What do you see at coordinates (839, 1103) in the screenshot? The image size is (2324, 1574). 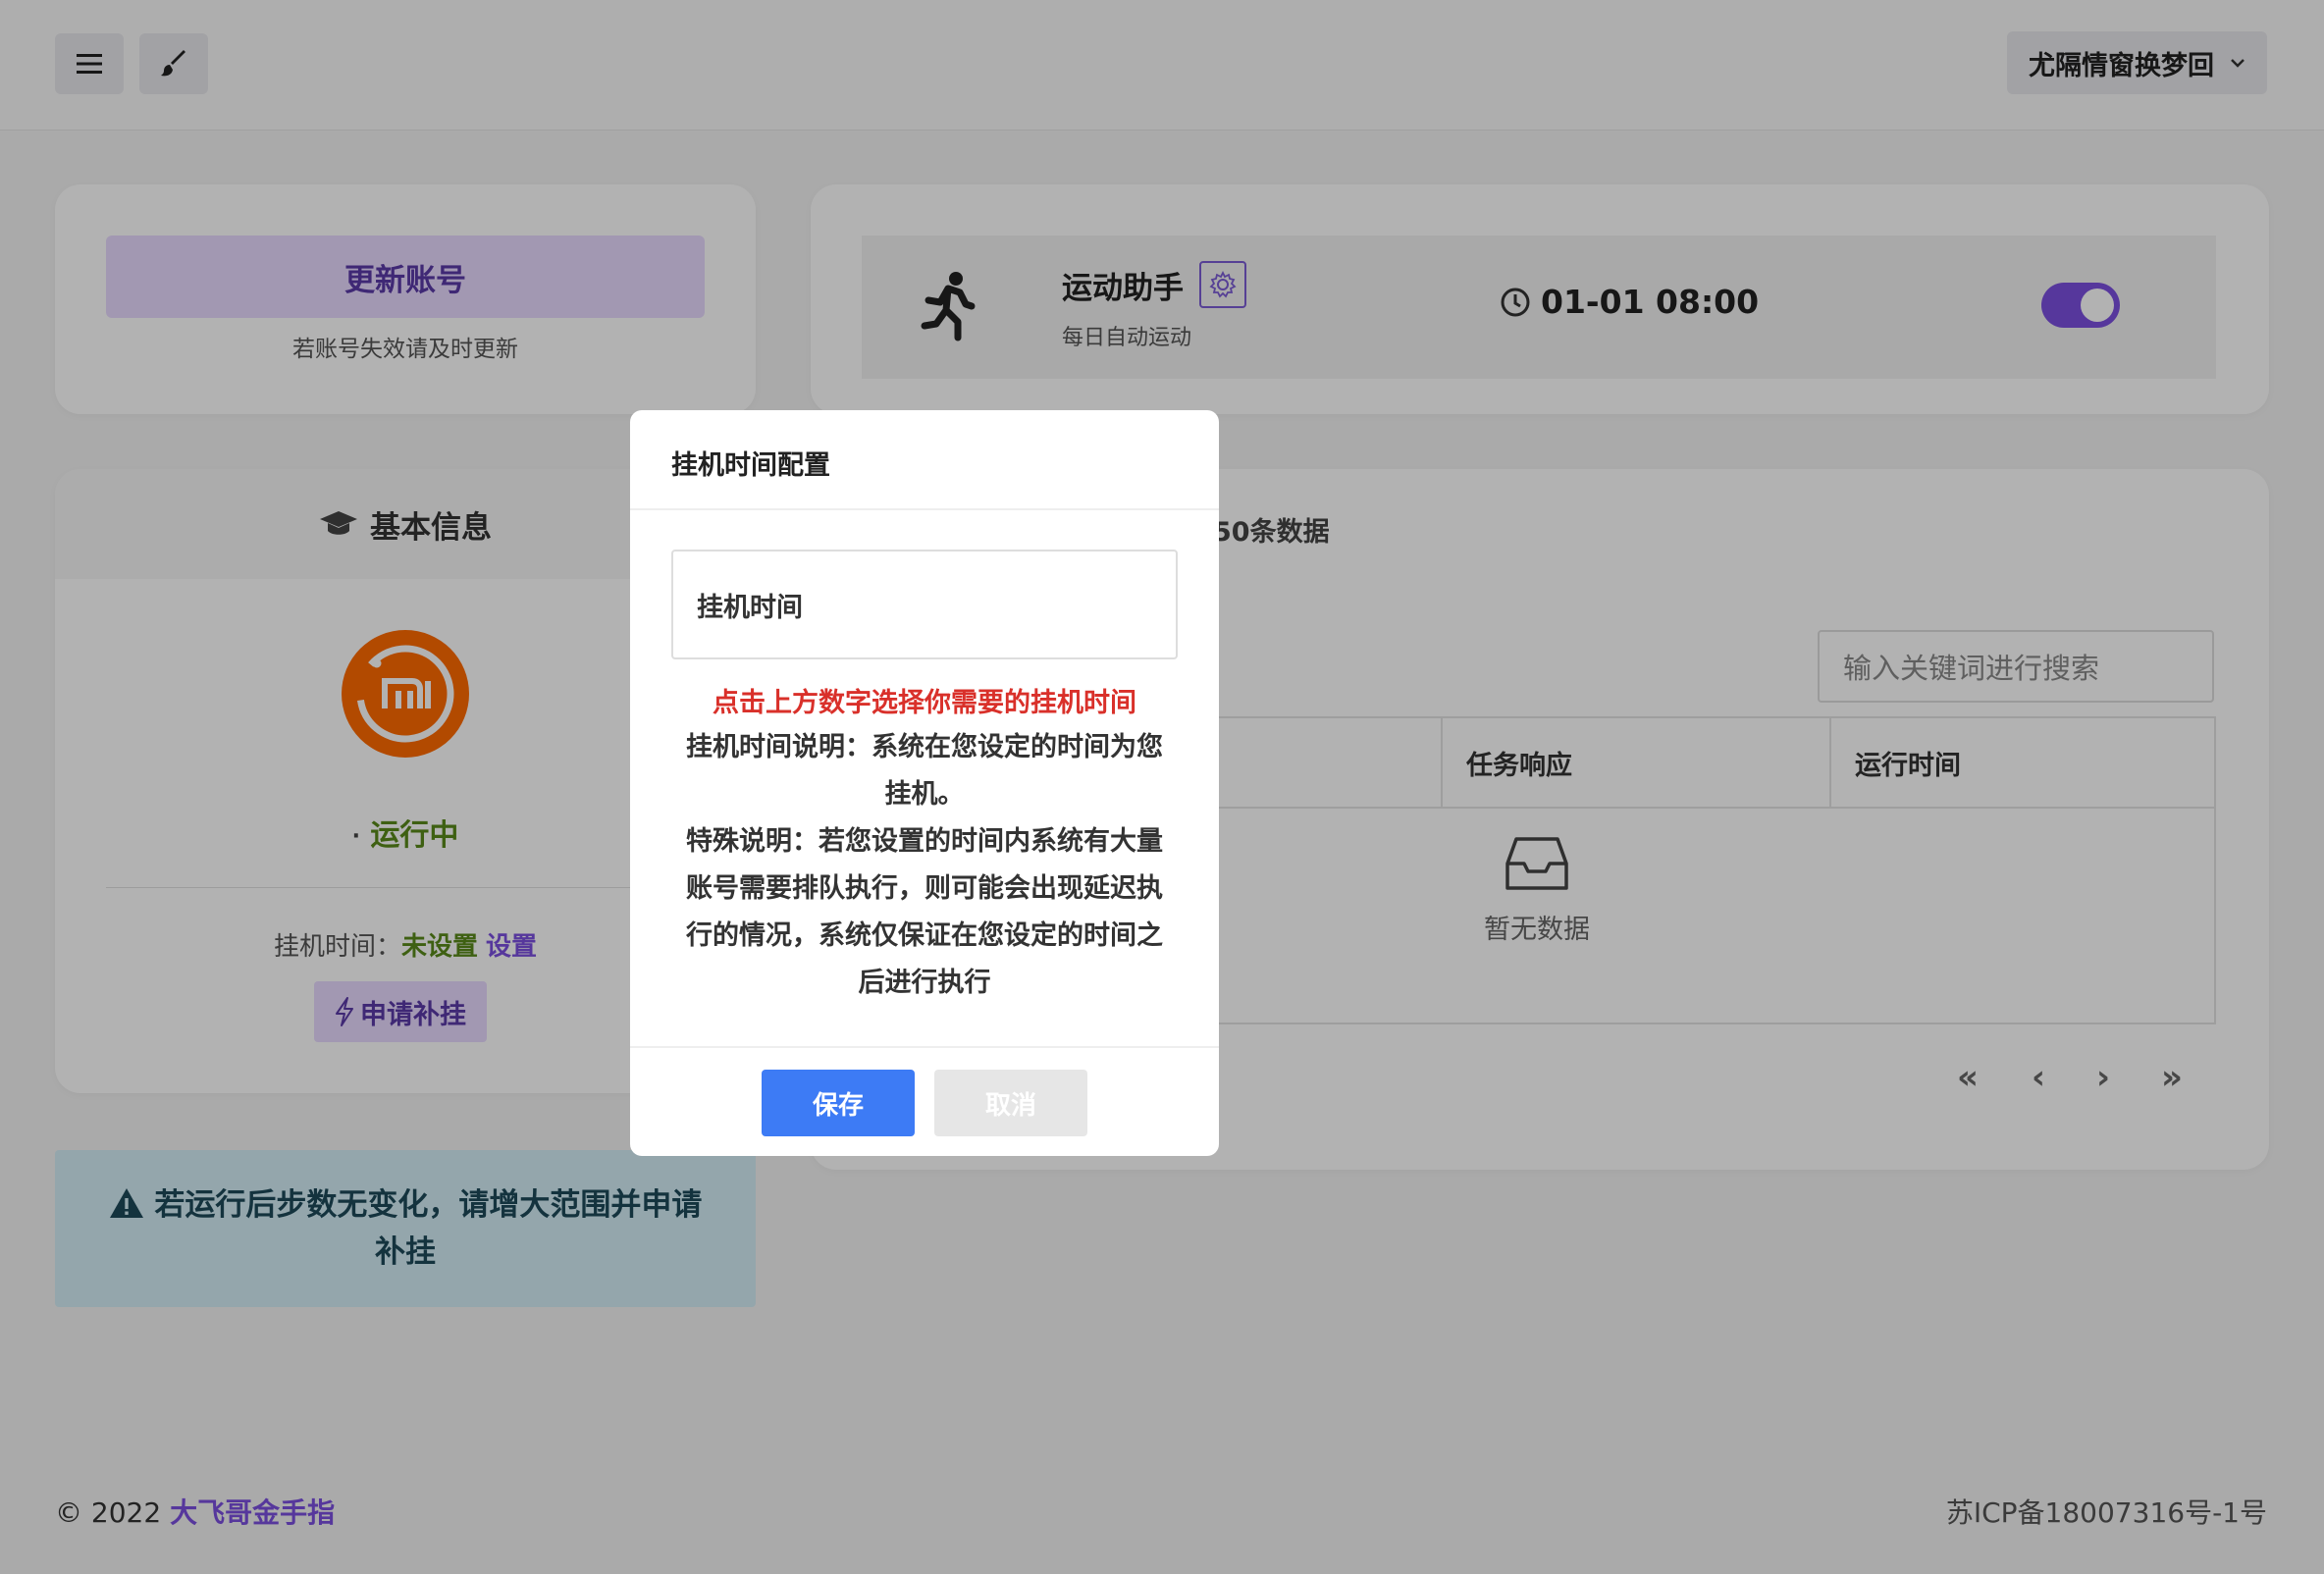 I see `save-button: 保存` at bounding box center [839, 1103].